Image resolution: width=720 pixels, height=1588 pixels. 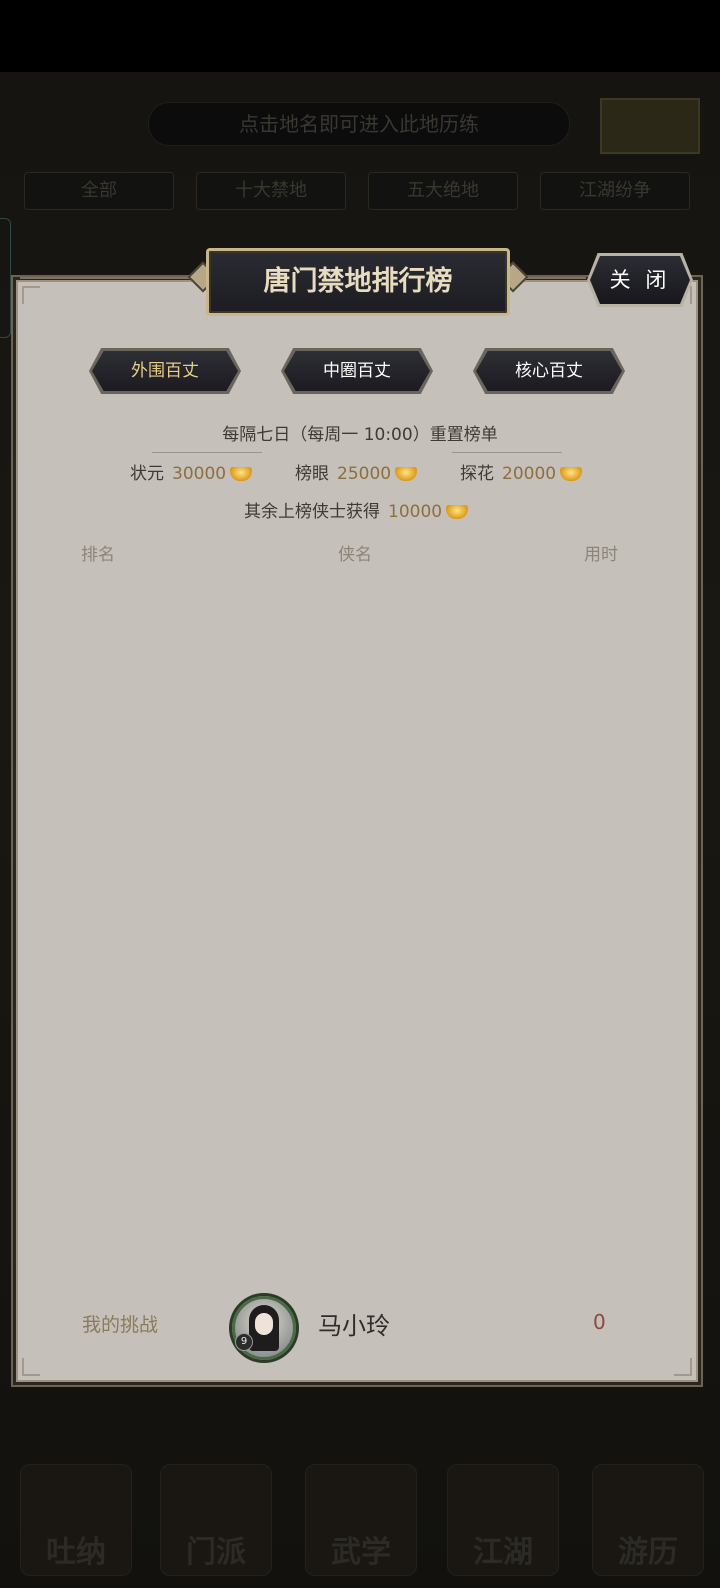 I want to click on bg-tab-ten-forbidden: 十大禁地, so click(x=271, y=191).